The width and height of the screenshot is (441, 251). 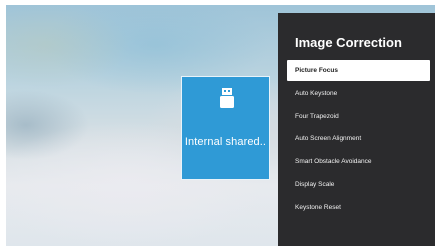 I want to click on menu-item-picture-focus: Picture Focus, so click(x=358, y=70).